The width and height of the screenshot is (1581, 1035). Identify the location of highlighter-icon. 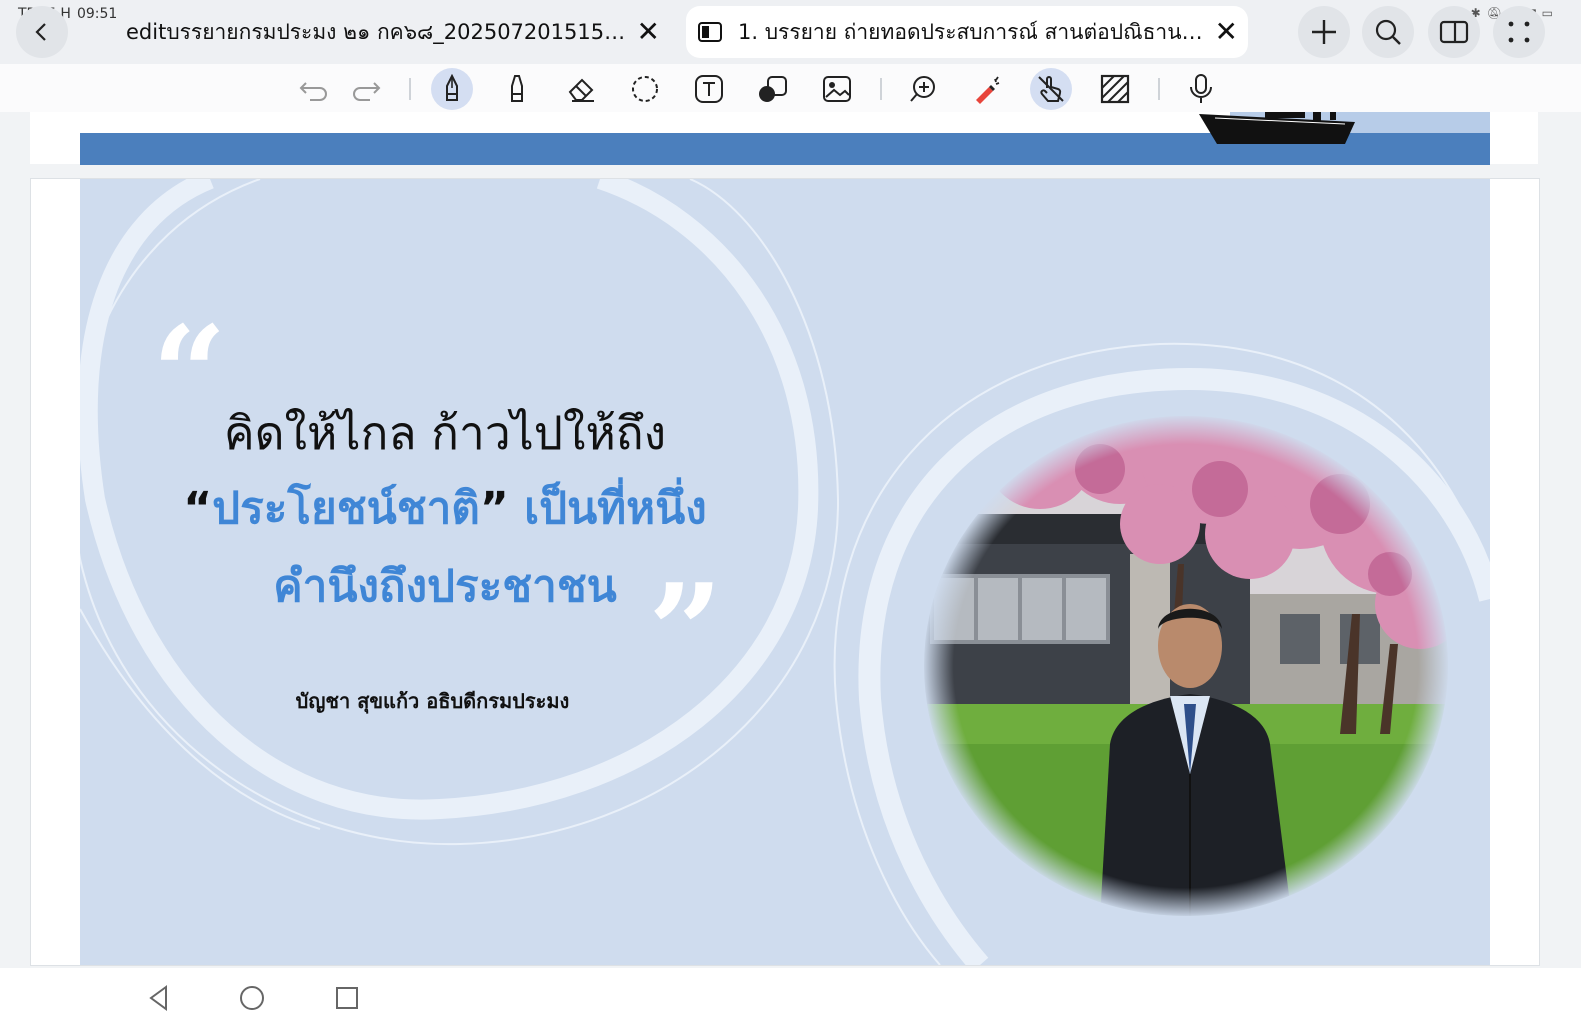
(517, 88).